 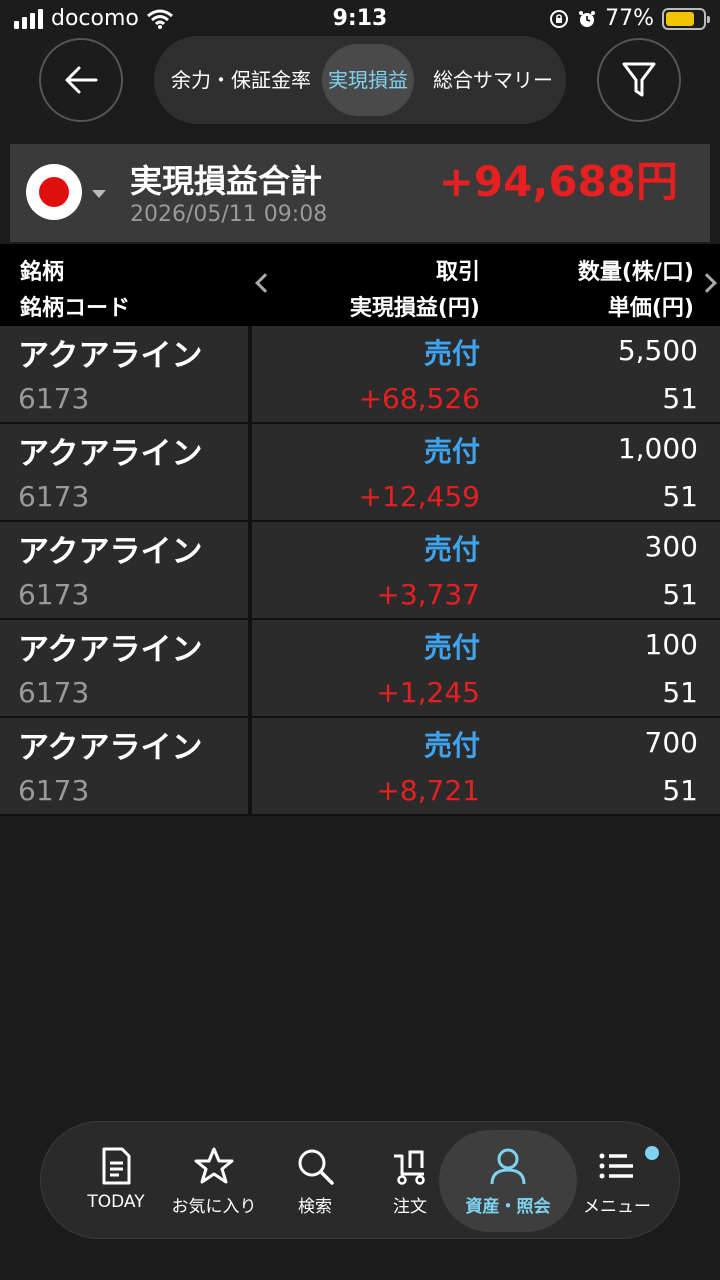 I want to click on arrow-left-icon, so click(x=81, y=80).